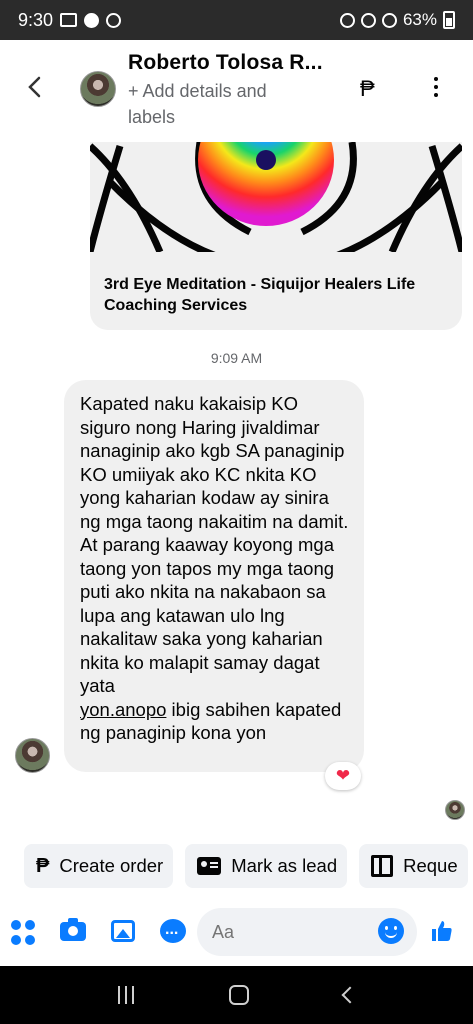 The image size is (473, 1024). I want to click on system-navigation-bar, so click(236, 995).